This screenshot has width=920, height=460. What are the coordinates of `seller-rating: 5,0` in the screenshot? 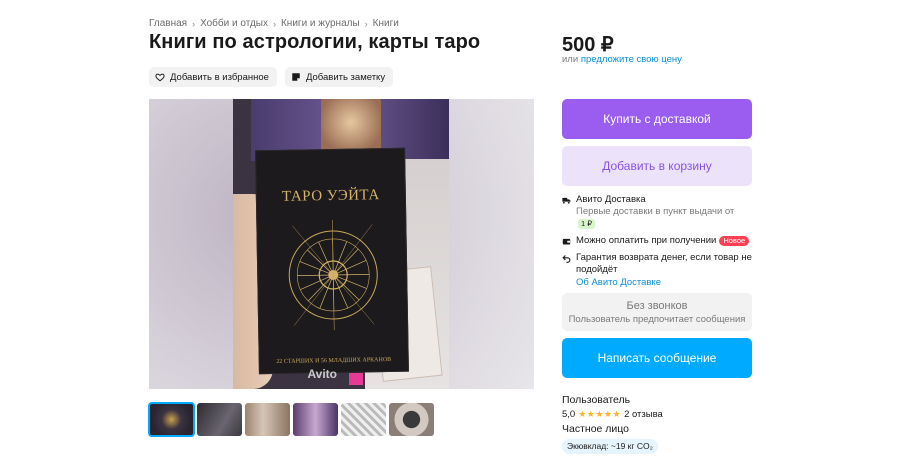 It's located at (569, 414).